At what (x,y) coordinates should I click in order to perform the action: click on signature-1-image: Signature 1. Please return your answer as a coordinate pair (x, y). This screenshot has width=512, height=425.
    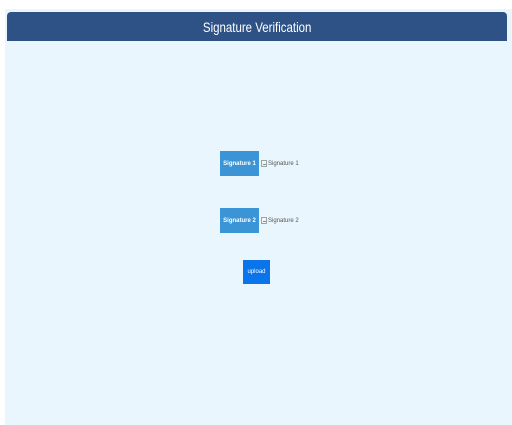
    Looking at the image, I should click on (280, 164).